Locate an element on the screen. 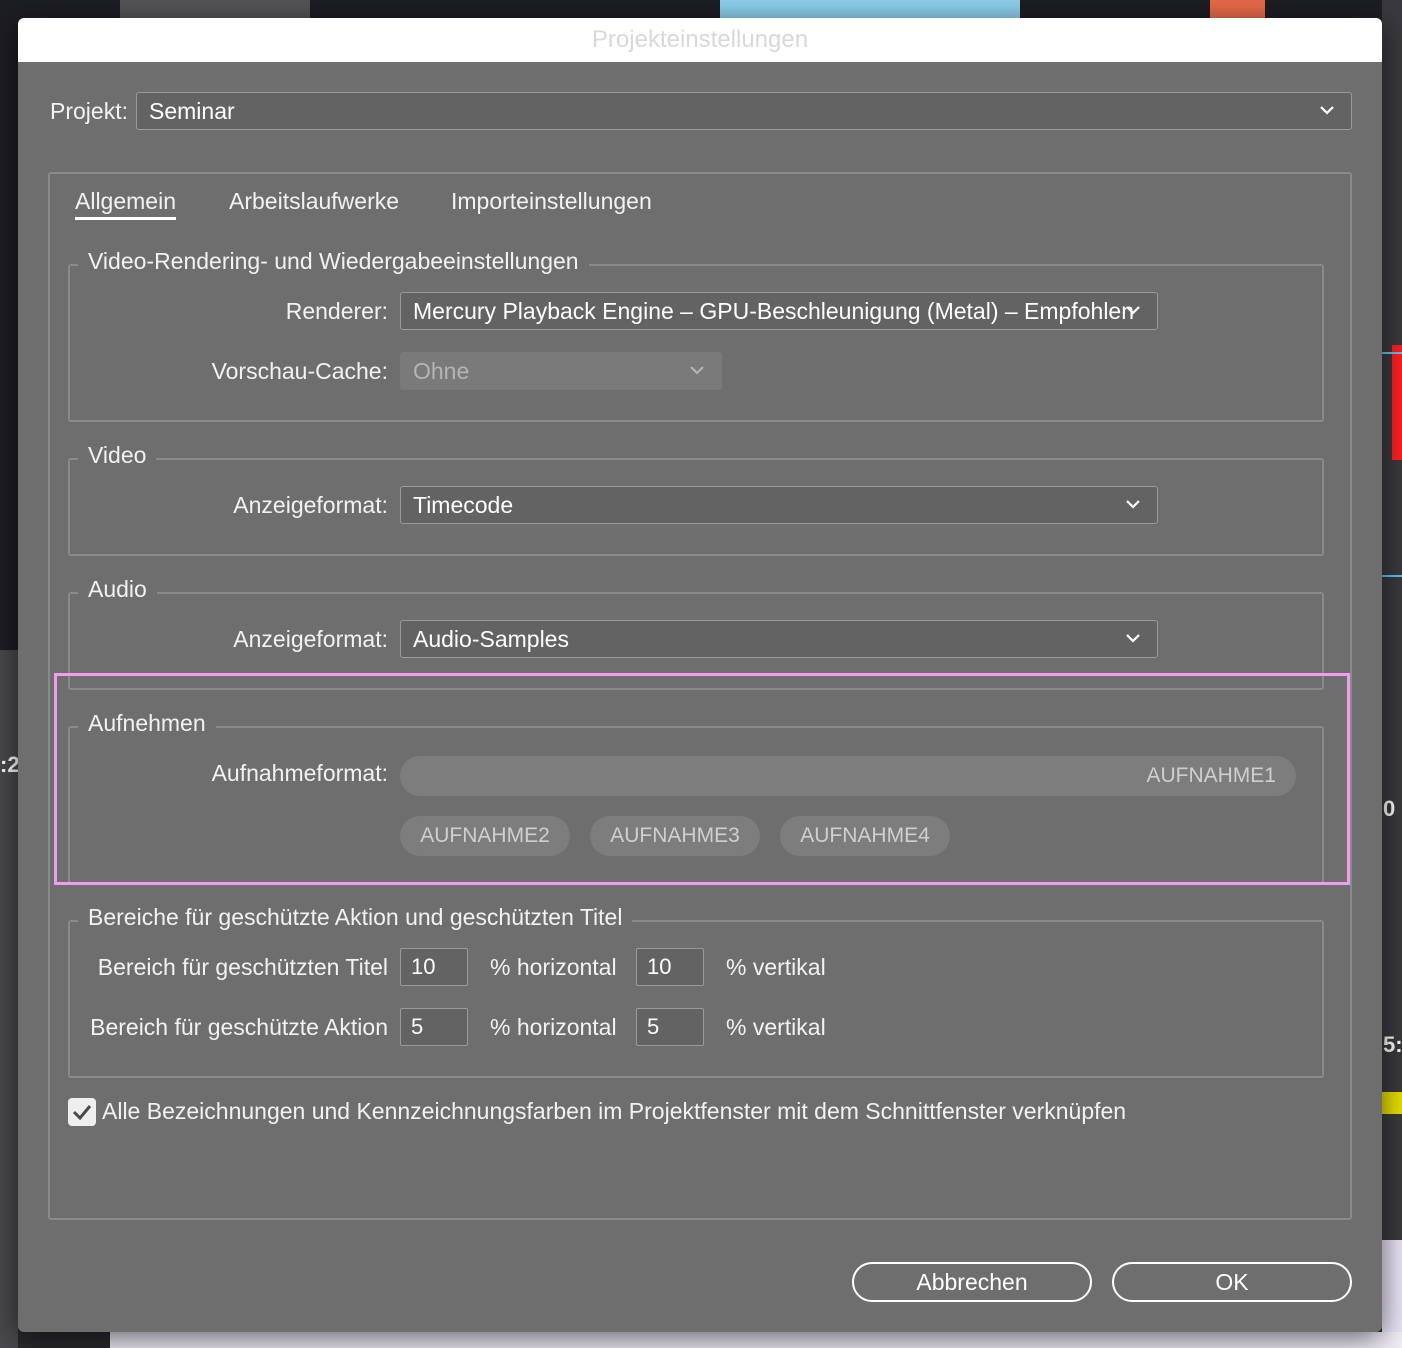  group-title: Aufnehmen is located at coordinates (147, 723).